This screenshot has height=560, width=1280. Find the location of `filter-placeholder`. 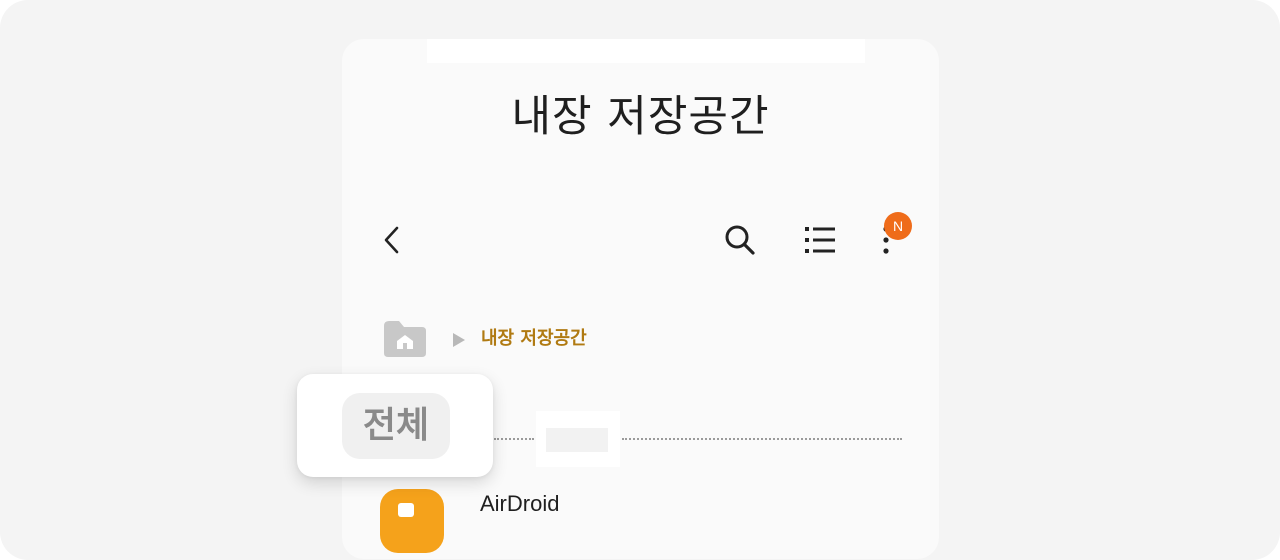

filter-placeholder is located at coordinates (577, 440).